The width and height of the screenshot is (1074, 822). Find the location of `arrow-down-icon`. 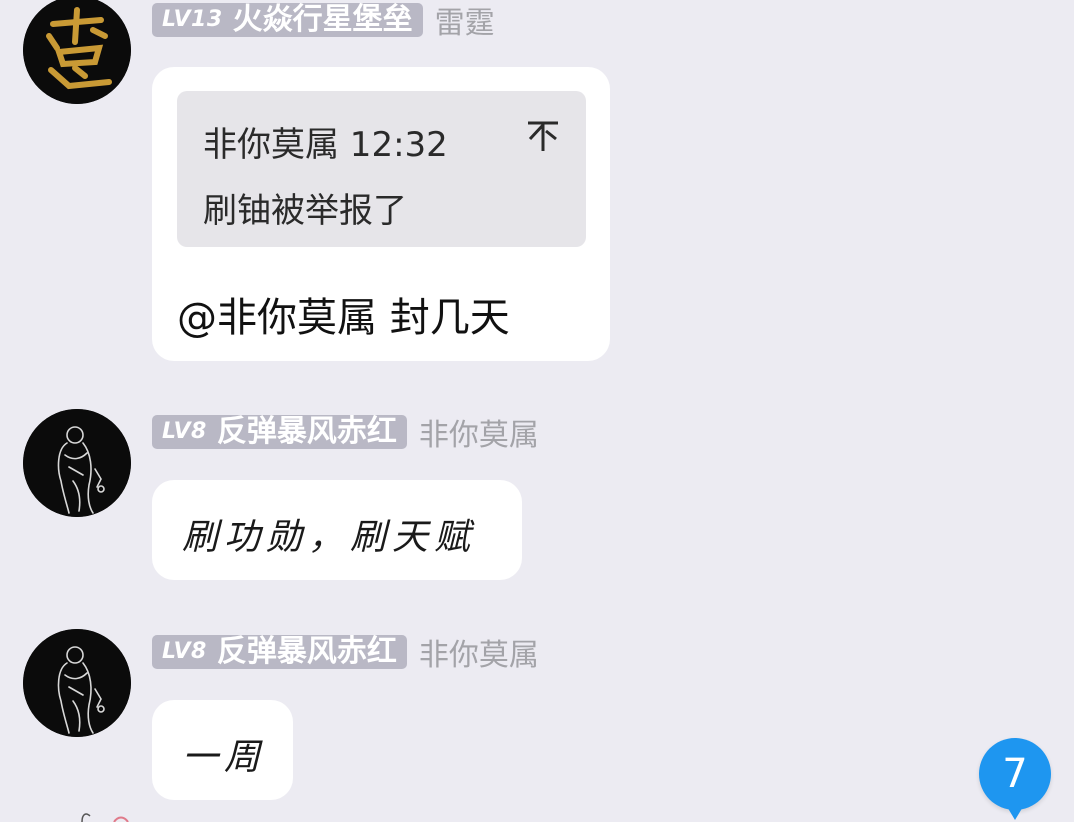

arrow-down-icon is located at coordinates (543, 135).